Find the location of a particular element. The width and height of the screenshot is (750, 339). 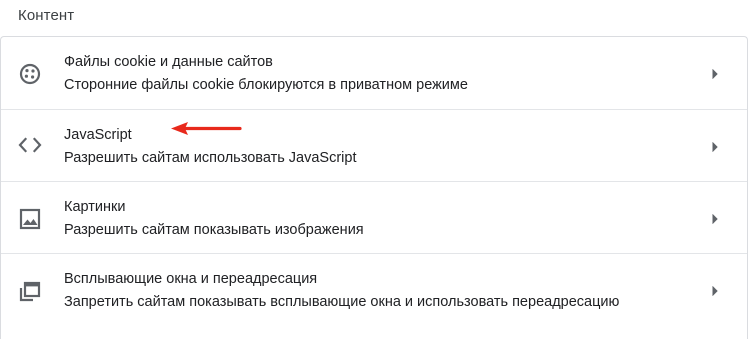

item-title: Картинки is located at coordinates (95, 207).